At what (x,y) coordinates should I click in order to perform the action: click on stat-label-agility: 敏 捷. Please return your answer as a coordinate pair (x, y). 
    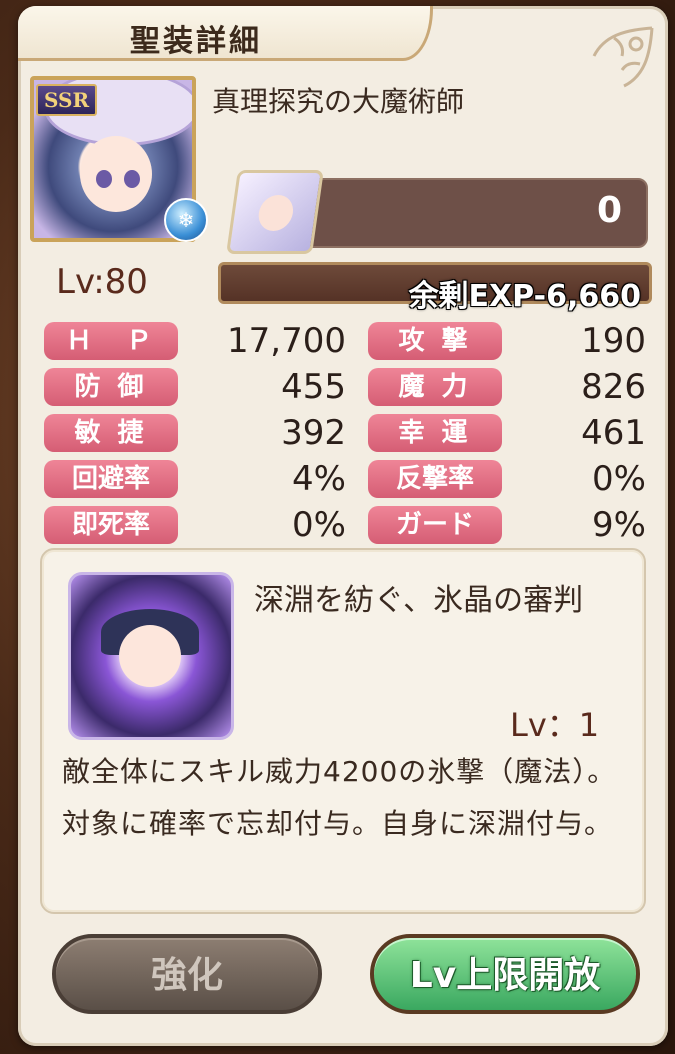
    Looking at the image, I should click on (111, 433).